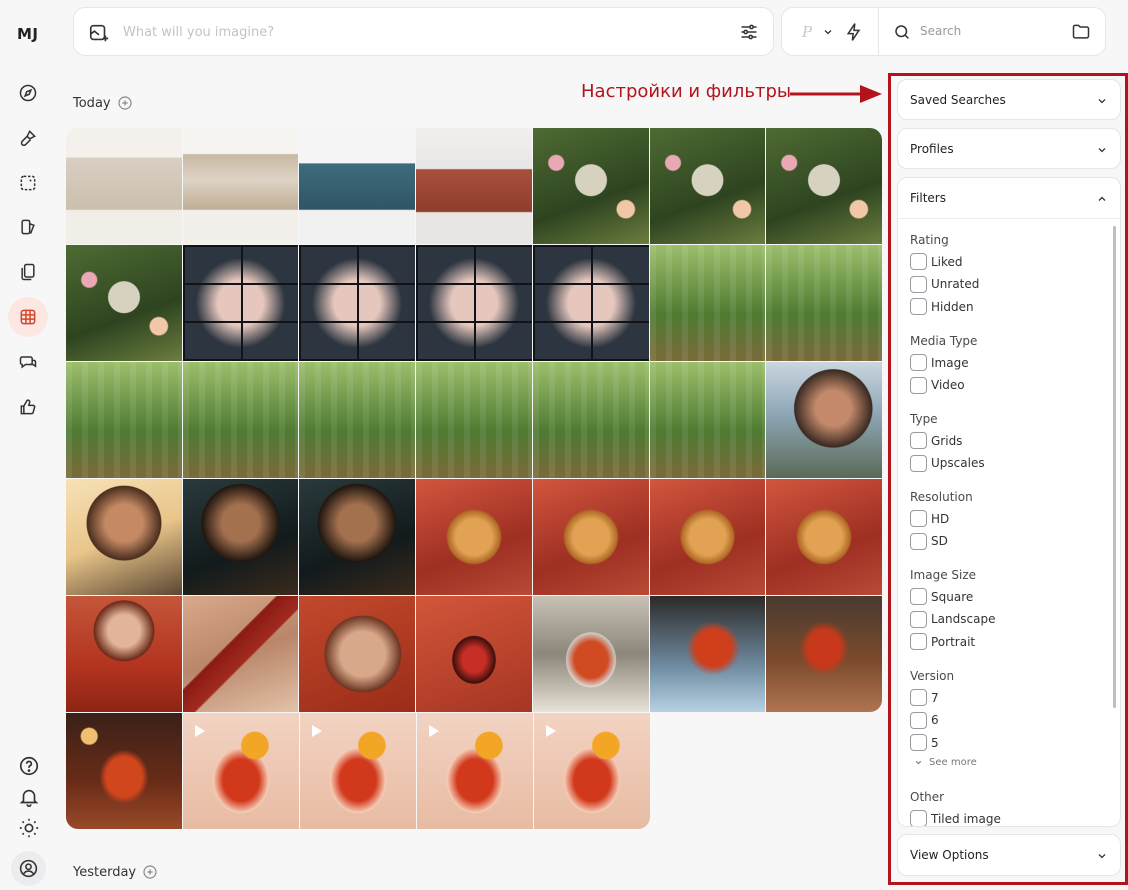 This screenshot has width=1128, height=890. Describe the element at coordinates (824, 420) in the screenshot. I see `image-tile-woman-sunset` at that location.